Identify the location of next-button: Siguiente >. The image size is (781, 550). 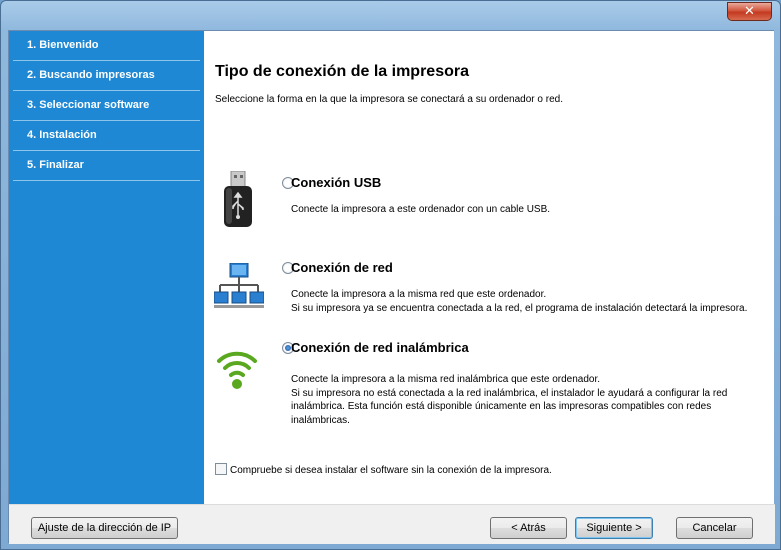
(614, 528).